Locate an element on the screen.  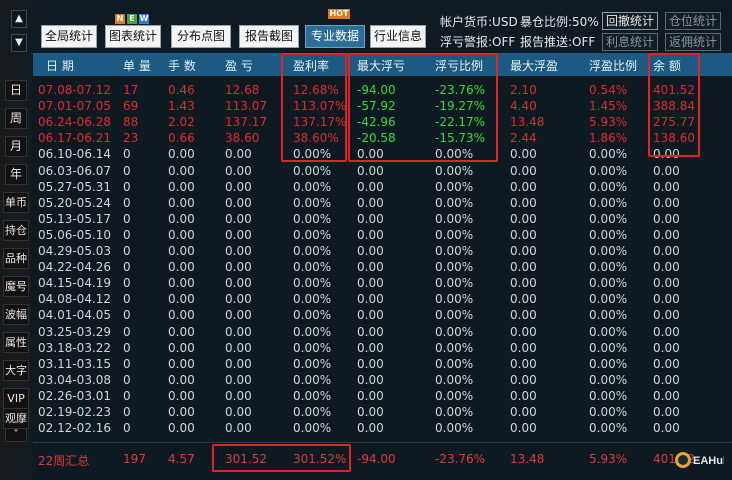
cell-date: 06.24-06.28 is located at coordinates (75, 122).